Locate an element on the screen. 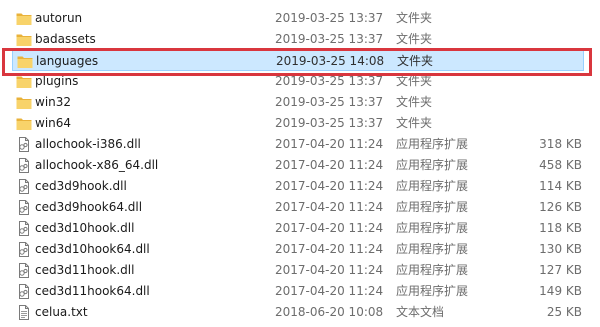 Image resolution: width=600 pixels, height=327 pixels. file-size: 114 KB is located at coordinates (560, 186).